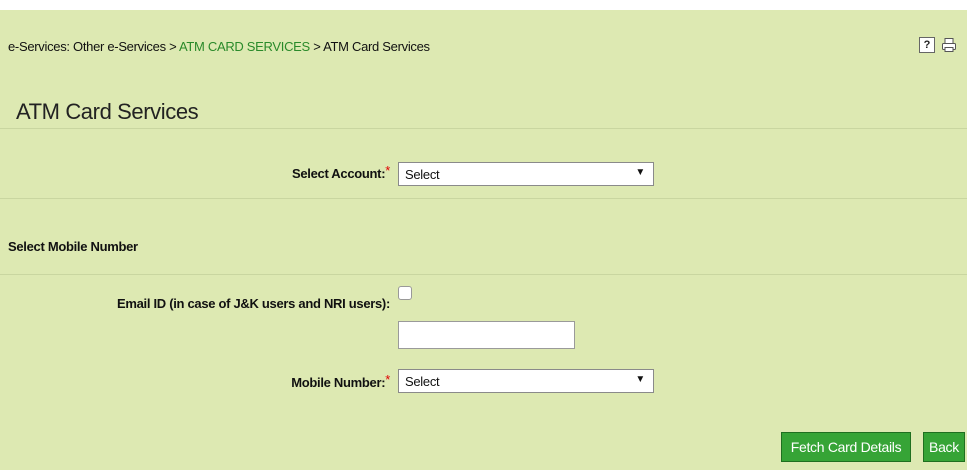 The width and height of the screenshot is (967, 470). I want to click on fetch-card-details-button: Fetch Card Details, so click(846, 447).